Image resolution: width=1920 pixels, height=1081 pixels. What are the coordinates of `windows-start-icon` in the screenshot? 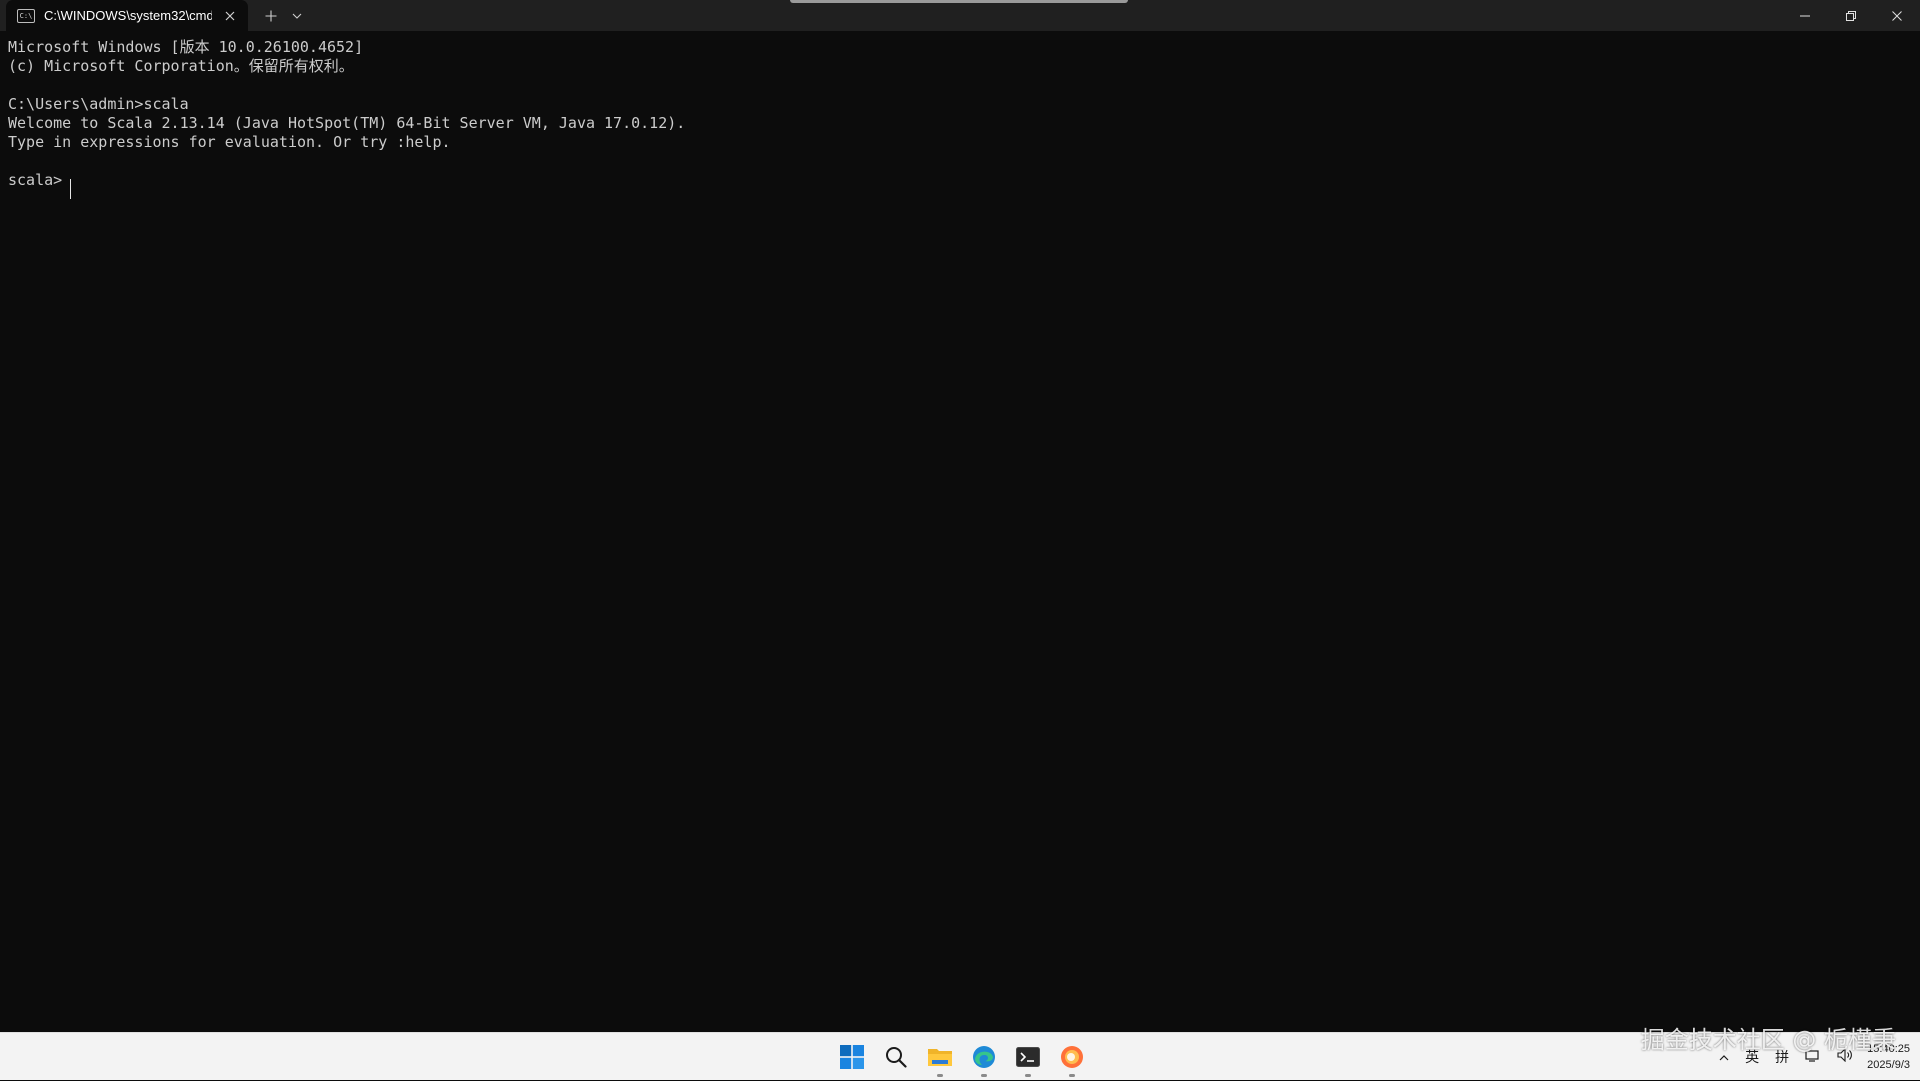 It's located at (852, 1057).